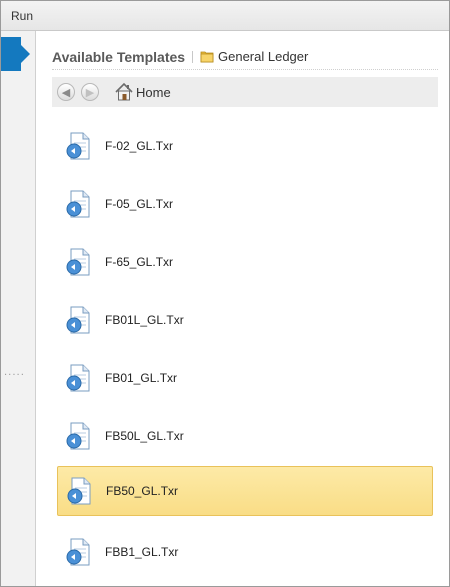 This screenshot has height=587, width=450. Describe the element at coordinates (153, 92) in the screenshot. I see `home-link: Home` at that location.